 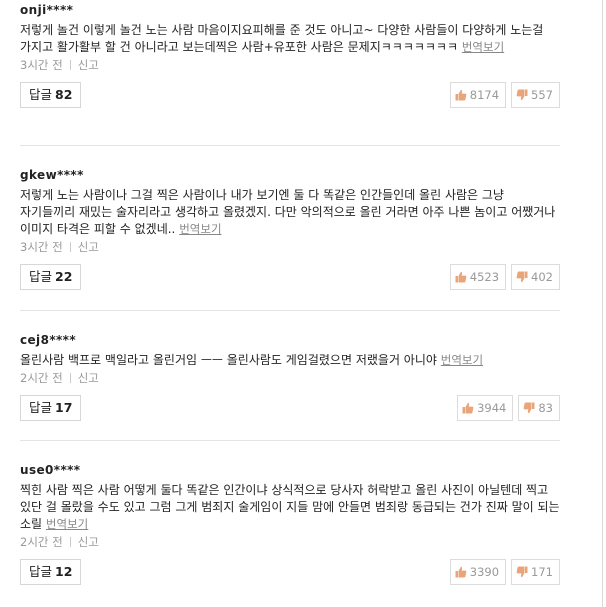 What do you see at coordinates (51, 95) in the screenshot?
I see `reply-button: 답글 82` at bounding box center [51, 95].